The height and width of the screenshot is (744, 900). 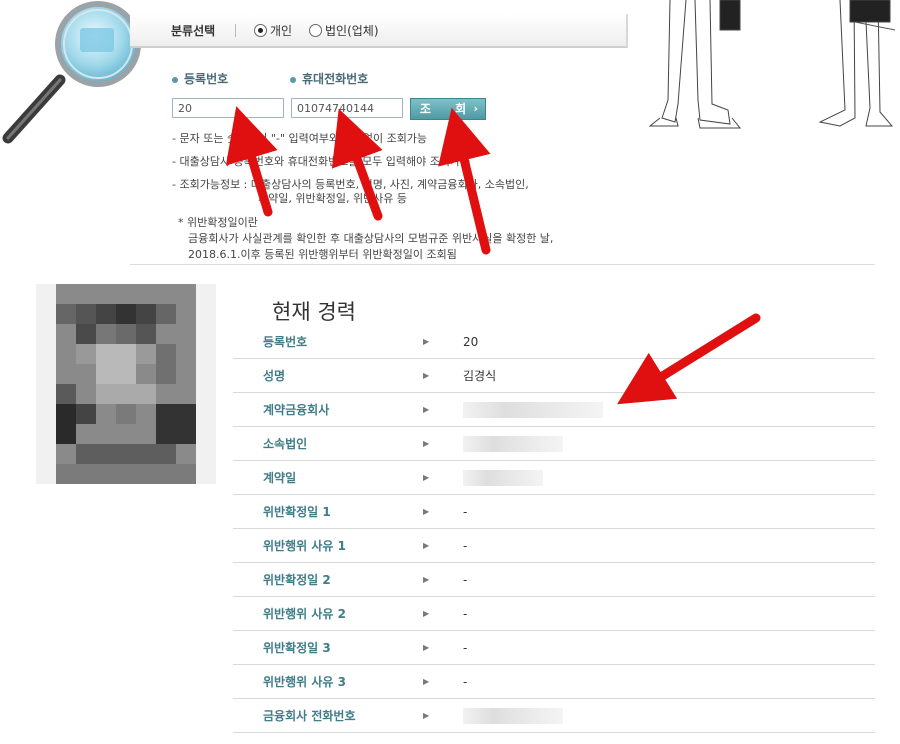 I want to click on table-row: 위반행위 사유 2 ▶ -, so click(x=554, y=613).